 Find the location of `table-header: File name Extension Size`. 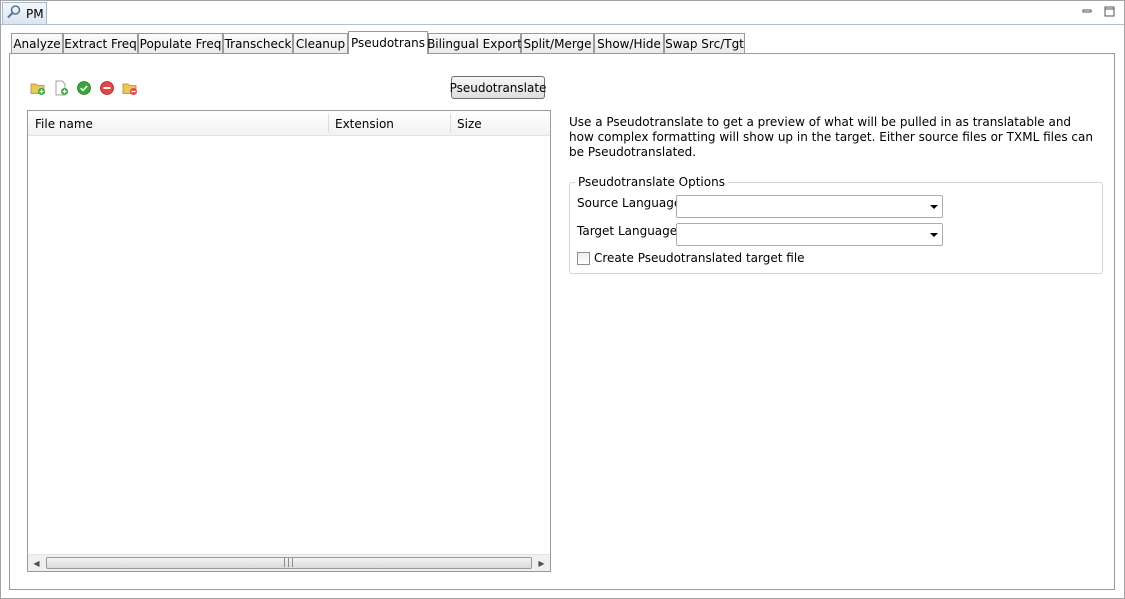

table-header: File name Extension Size is located at coordinates (289, 123).